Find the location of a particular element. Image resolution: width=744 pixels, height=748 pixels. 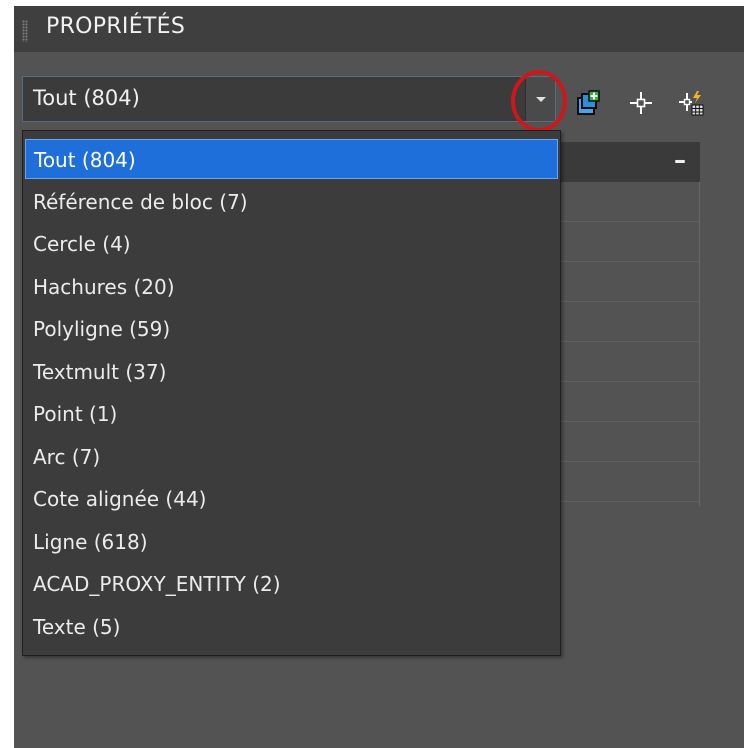

select-objects-button is located at coordinates (641, 103).